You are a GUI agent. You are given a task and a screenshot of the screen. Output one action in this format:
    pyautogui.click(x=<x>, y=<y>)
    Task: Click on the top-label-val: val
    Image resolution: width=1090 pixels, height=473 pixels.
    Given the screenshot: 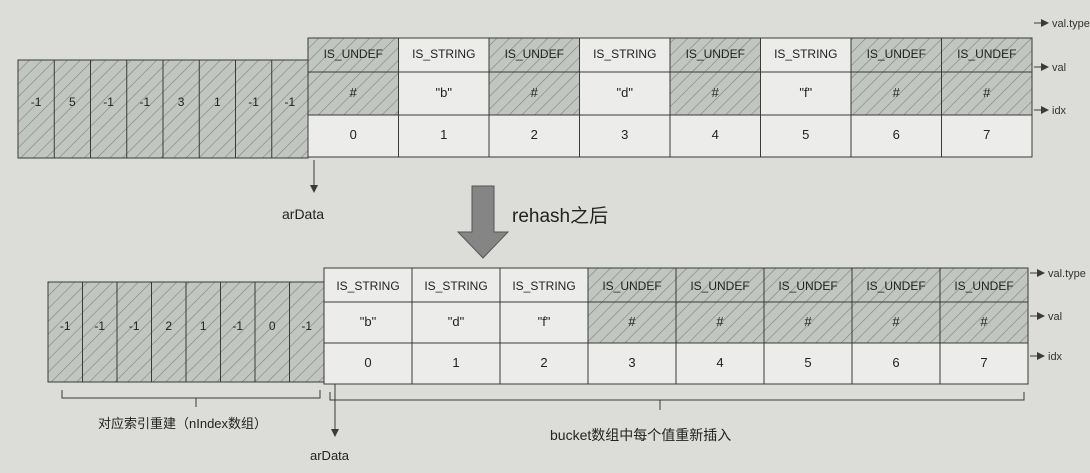 What is the action you would take?
    pyautogui.click(x=1059, y=68)
    